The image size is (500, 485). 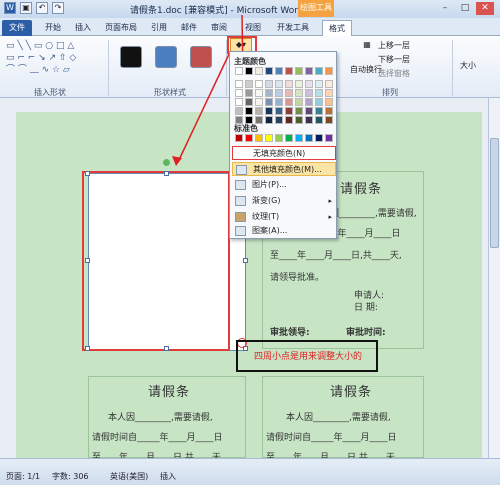 I want to click on picture-icon, so click(x=240, y=185).